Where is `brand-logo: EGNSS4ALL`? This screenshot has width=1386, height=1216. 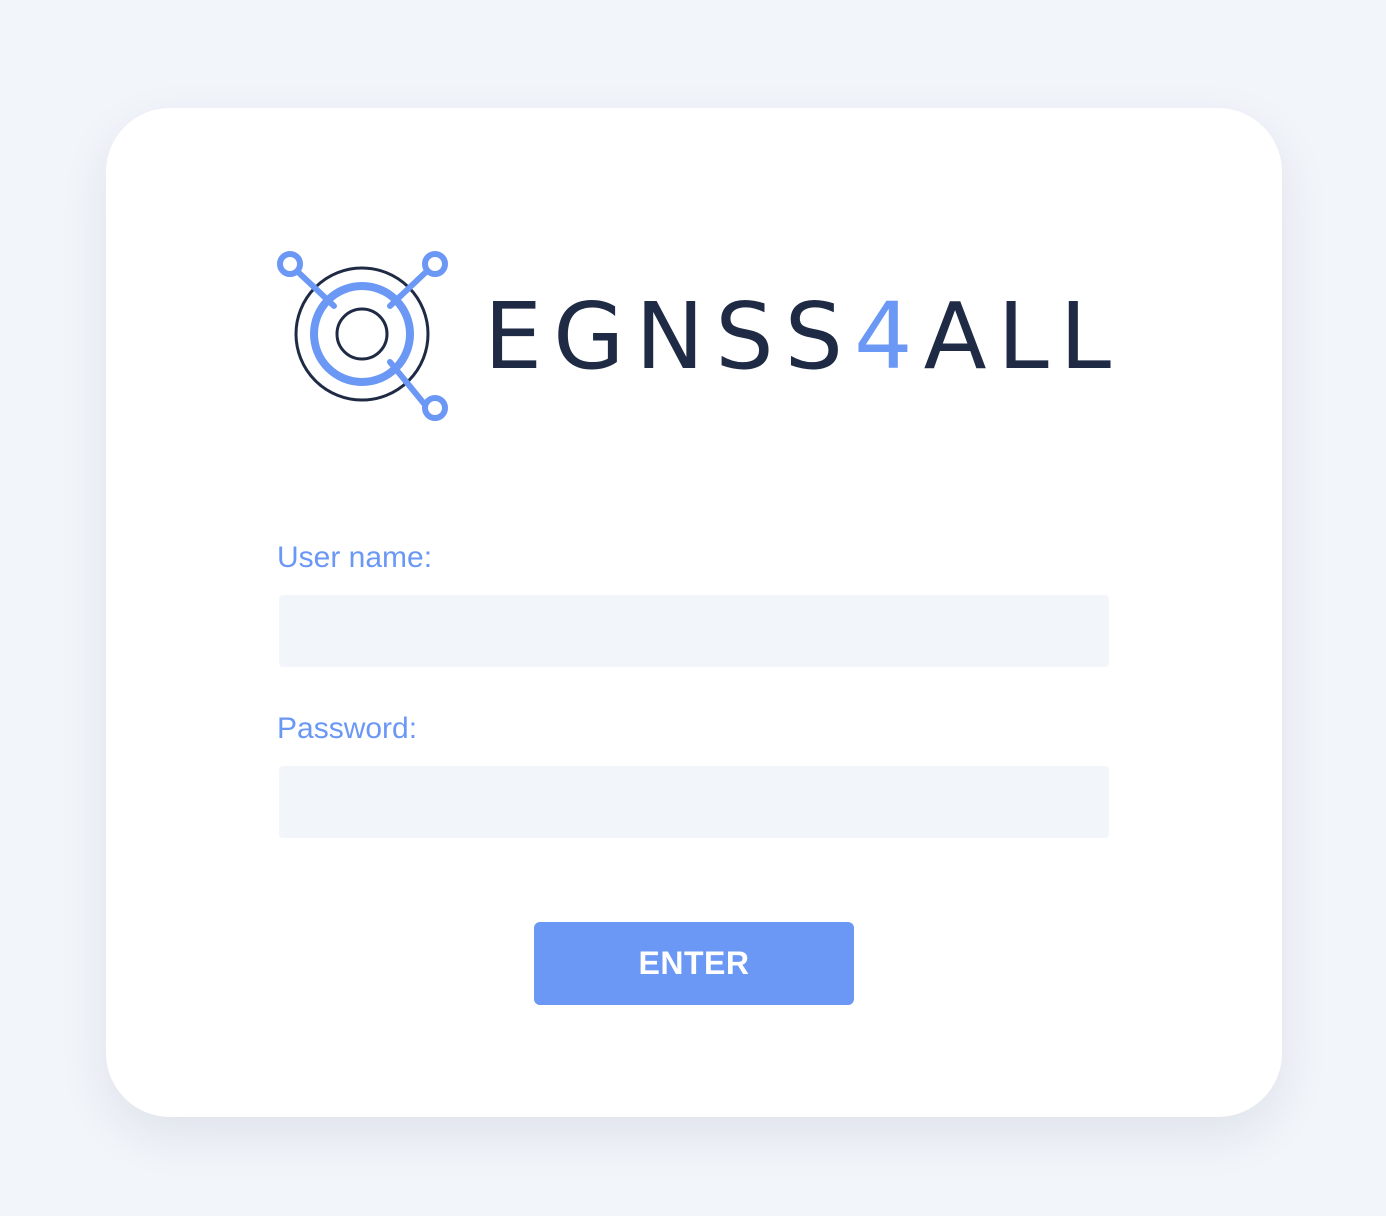 brand-logo: EGNSS4ALL is located at coordinates (699, 336).